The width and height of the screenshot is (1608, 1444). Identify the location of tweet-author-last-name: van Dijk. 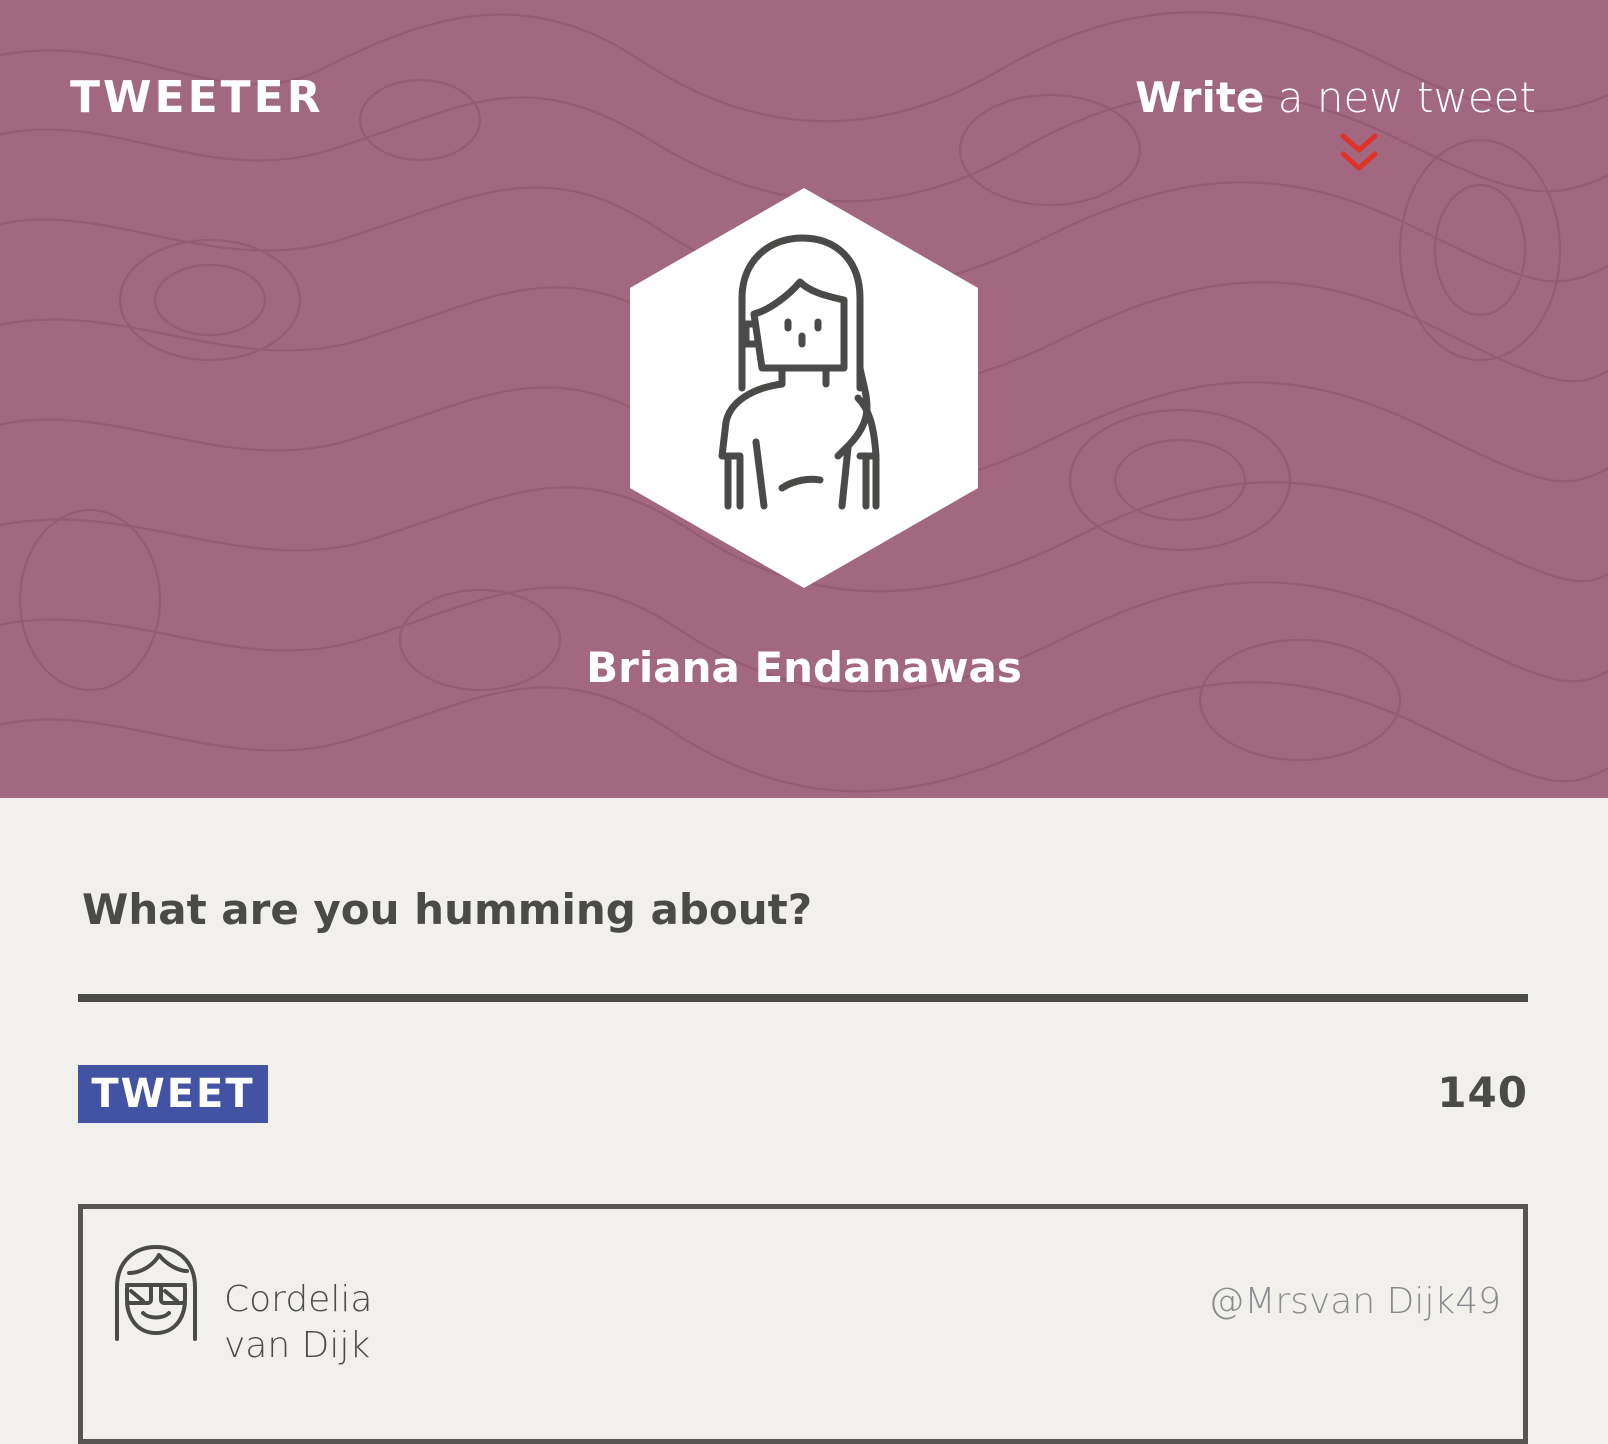
(297, 1345).